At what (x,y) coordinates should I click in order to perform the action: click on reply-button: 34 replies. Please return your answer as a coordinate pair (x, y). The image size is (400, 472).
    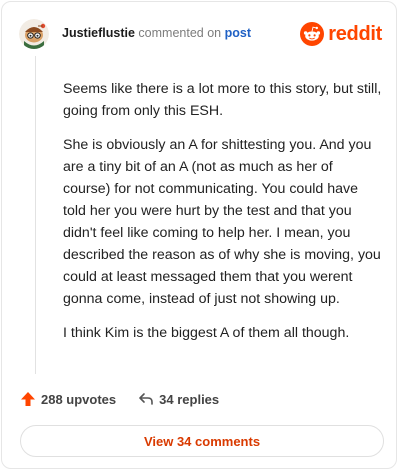
    Looking at the image, I should click on (178, 399).